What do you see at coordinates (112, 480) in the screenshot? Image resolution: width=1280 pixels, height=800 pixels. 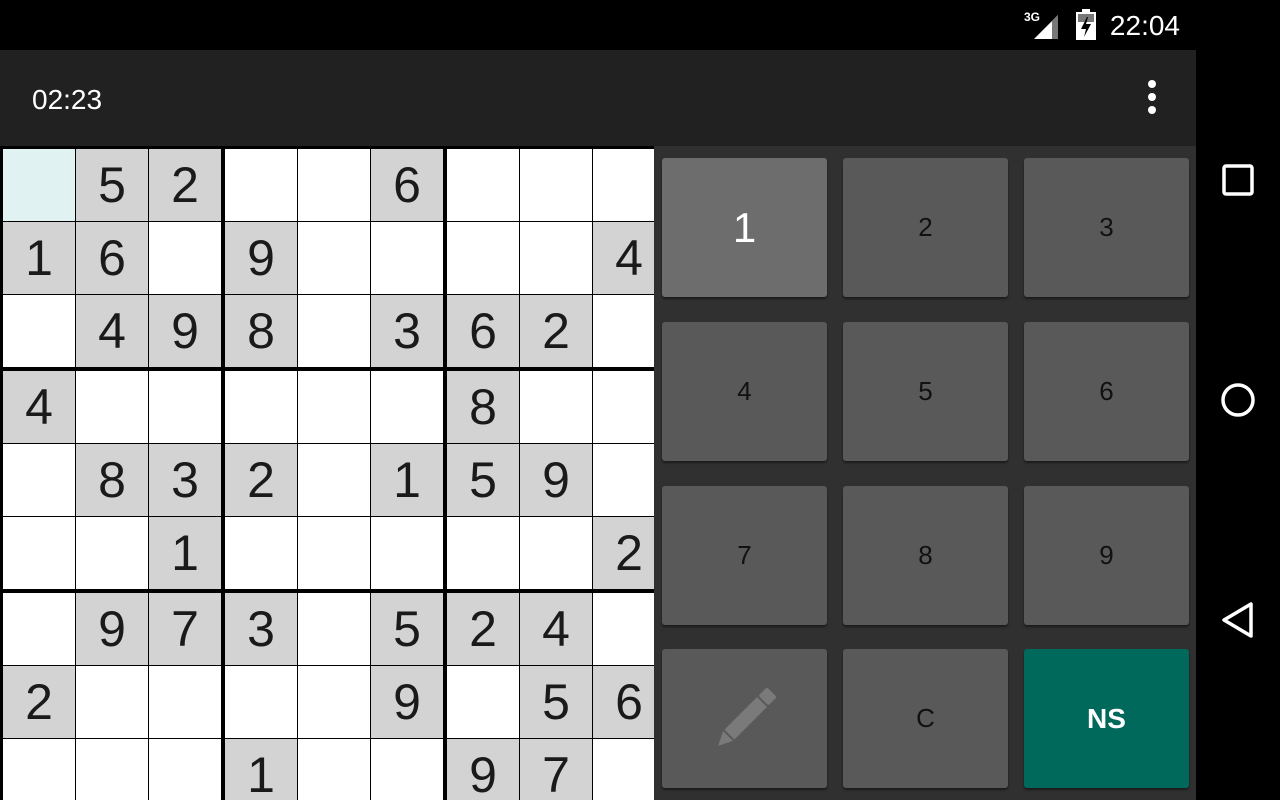 I see `sudoku-cell-r5-c2: 8` at bounding box center [112, 480].